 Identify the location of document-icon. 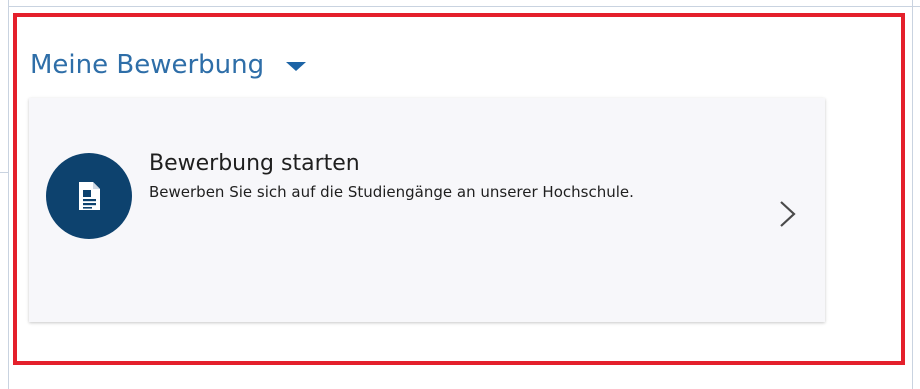
(89, 196).